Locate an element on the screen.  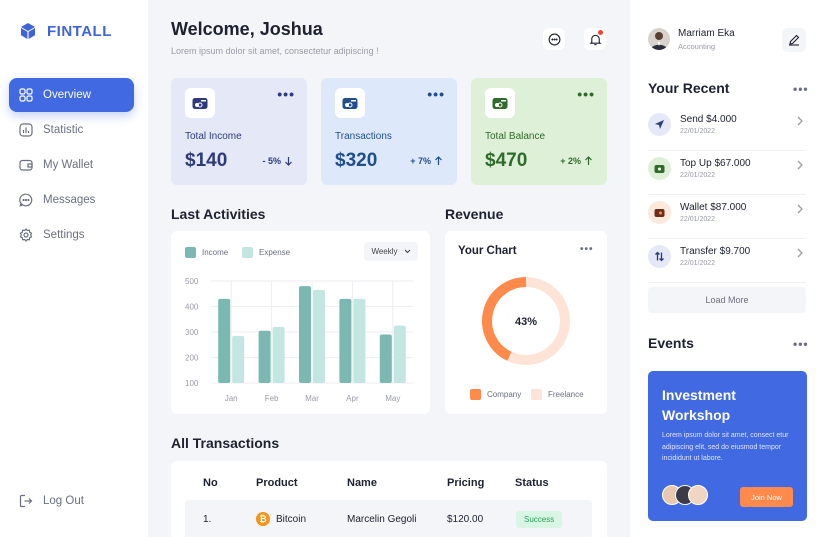
nav-item-overview: Overview is located at coordinates (71, 95).